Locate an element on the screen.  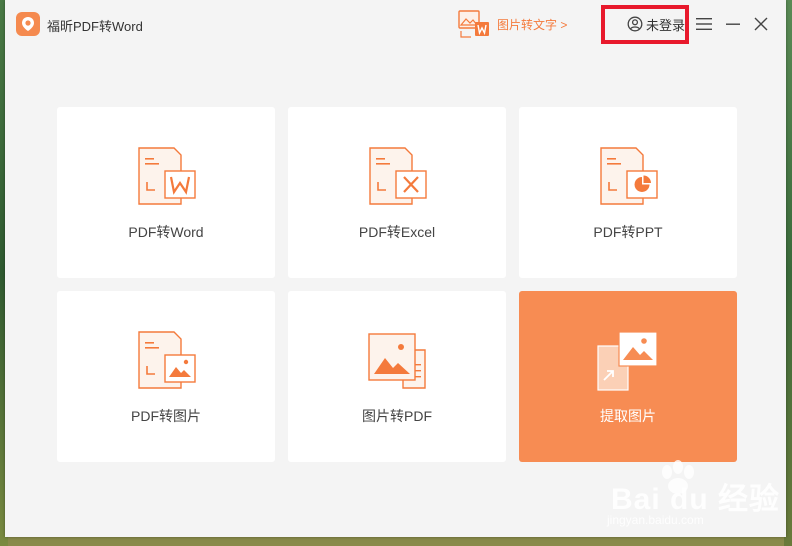
pdf-to-word-icon is located at coordinates (167, 176).